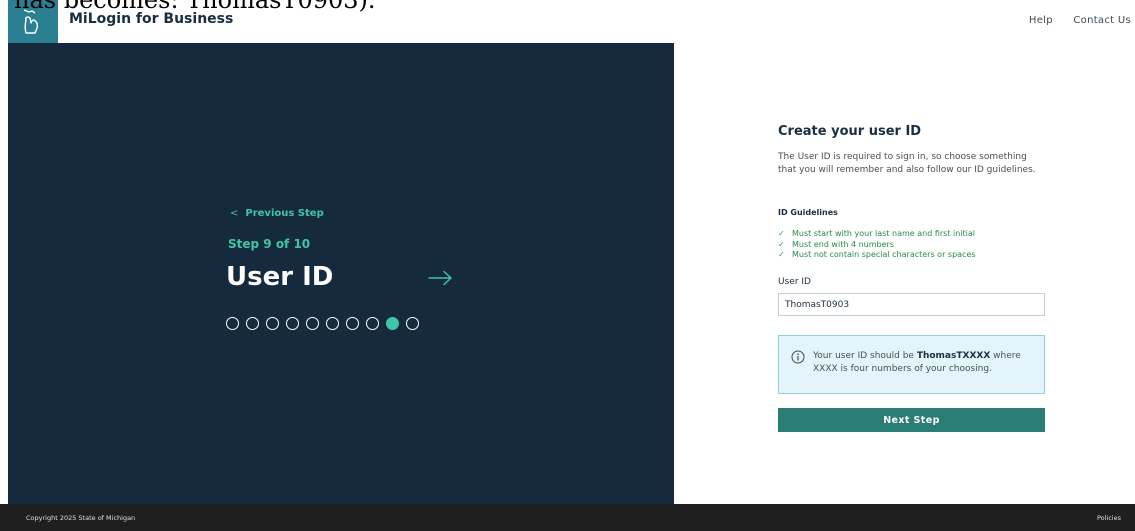  I want to click on arrow-right-icon, so click(440, 278).